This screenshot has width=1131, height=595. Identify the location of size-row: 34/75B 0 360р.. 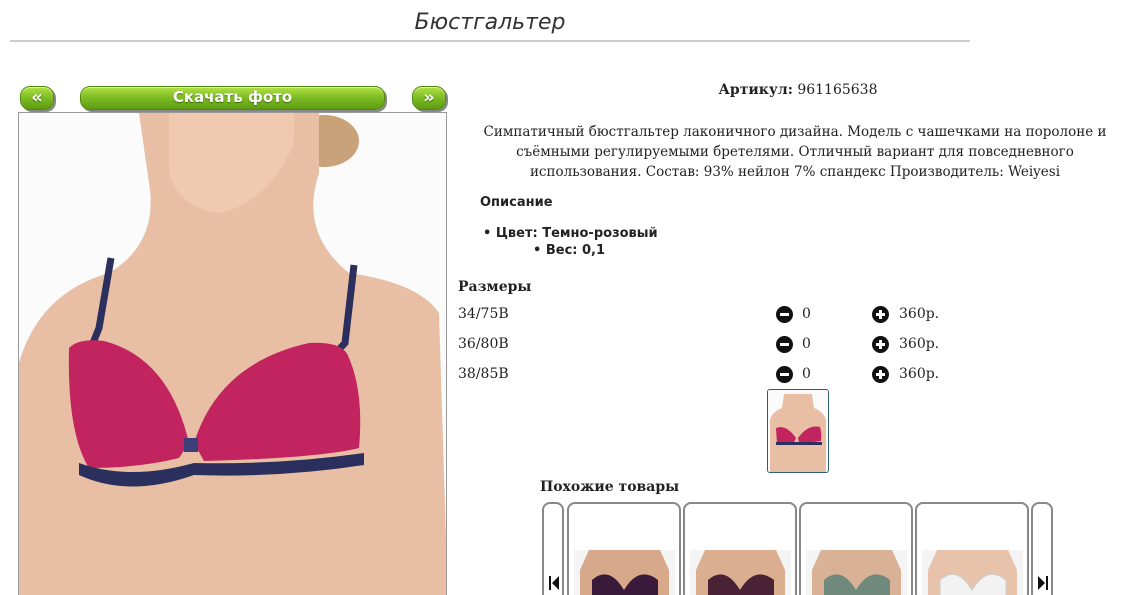
(718, 316).